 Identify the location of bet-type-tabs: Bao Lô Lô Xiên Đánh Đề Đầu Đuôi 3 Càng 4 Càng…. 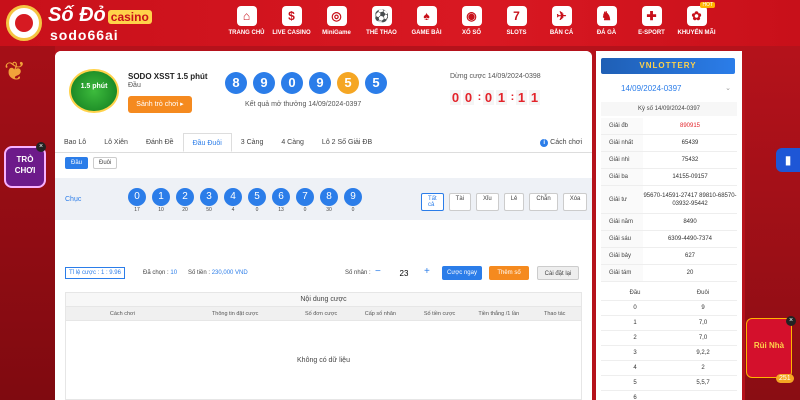
(323, 143).